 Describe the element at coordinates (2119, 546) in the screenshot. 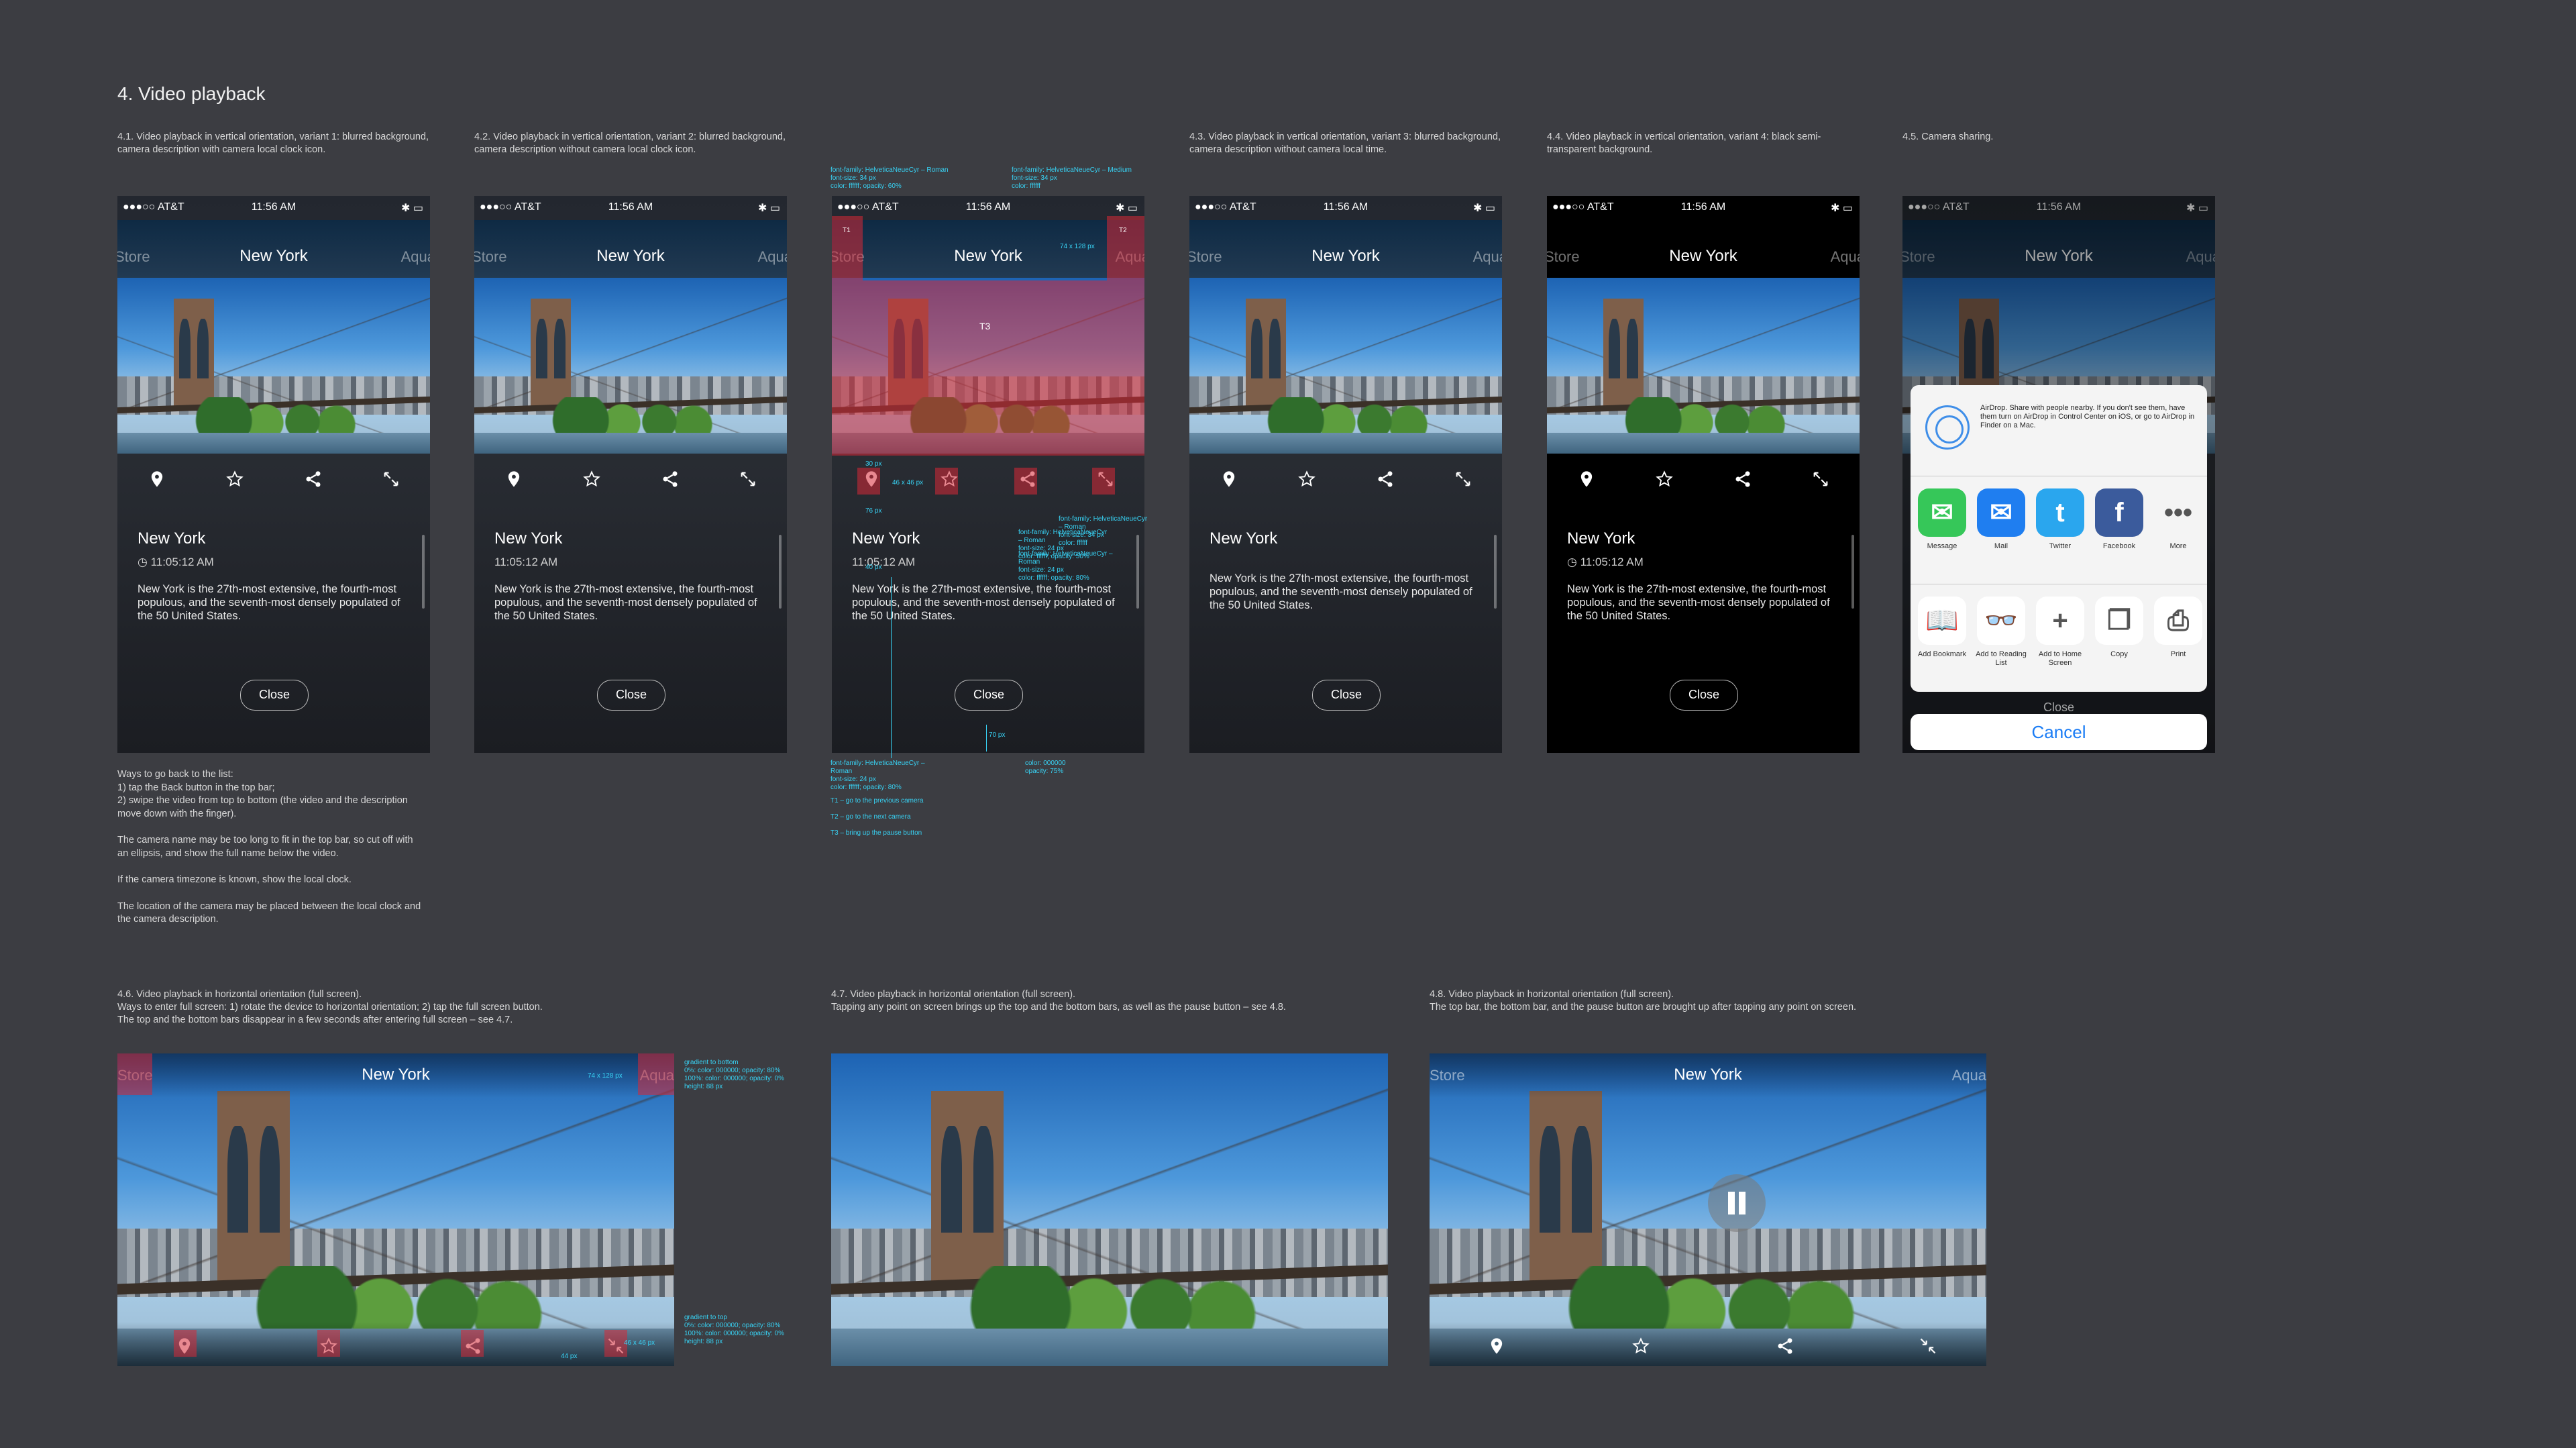

I see `share-app-label: Facebook` at that location.